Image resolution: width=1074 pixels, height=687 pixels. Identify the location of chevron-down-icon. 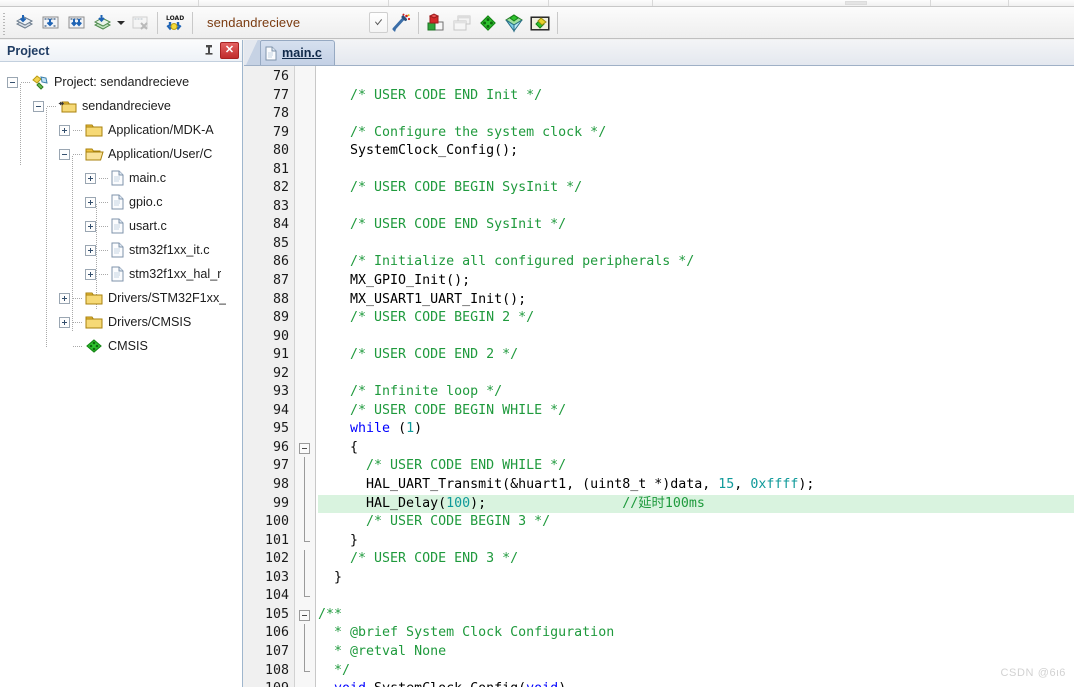
(378, 22).